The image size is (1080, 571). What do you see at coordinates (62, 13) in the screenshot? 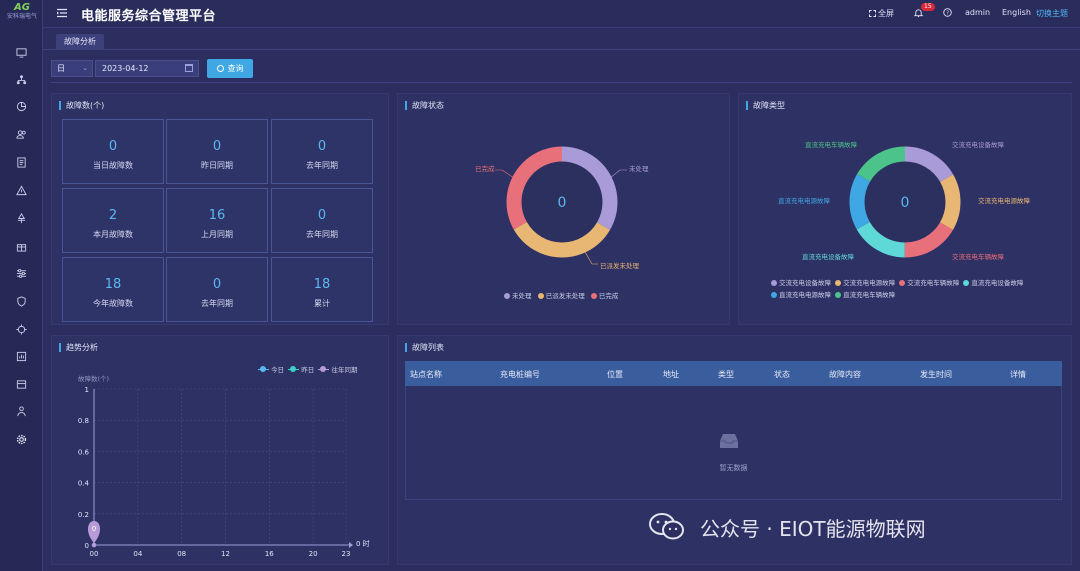
I see `menu-toggle-icon` at bounding box center [62, 13].